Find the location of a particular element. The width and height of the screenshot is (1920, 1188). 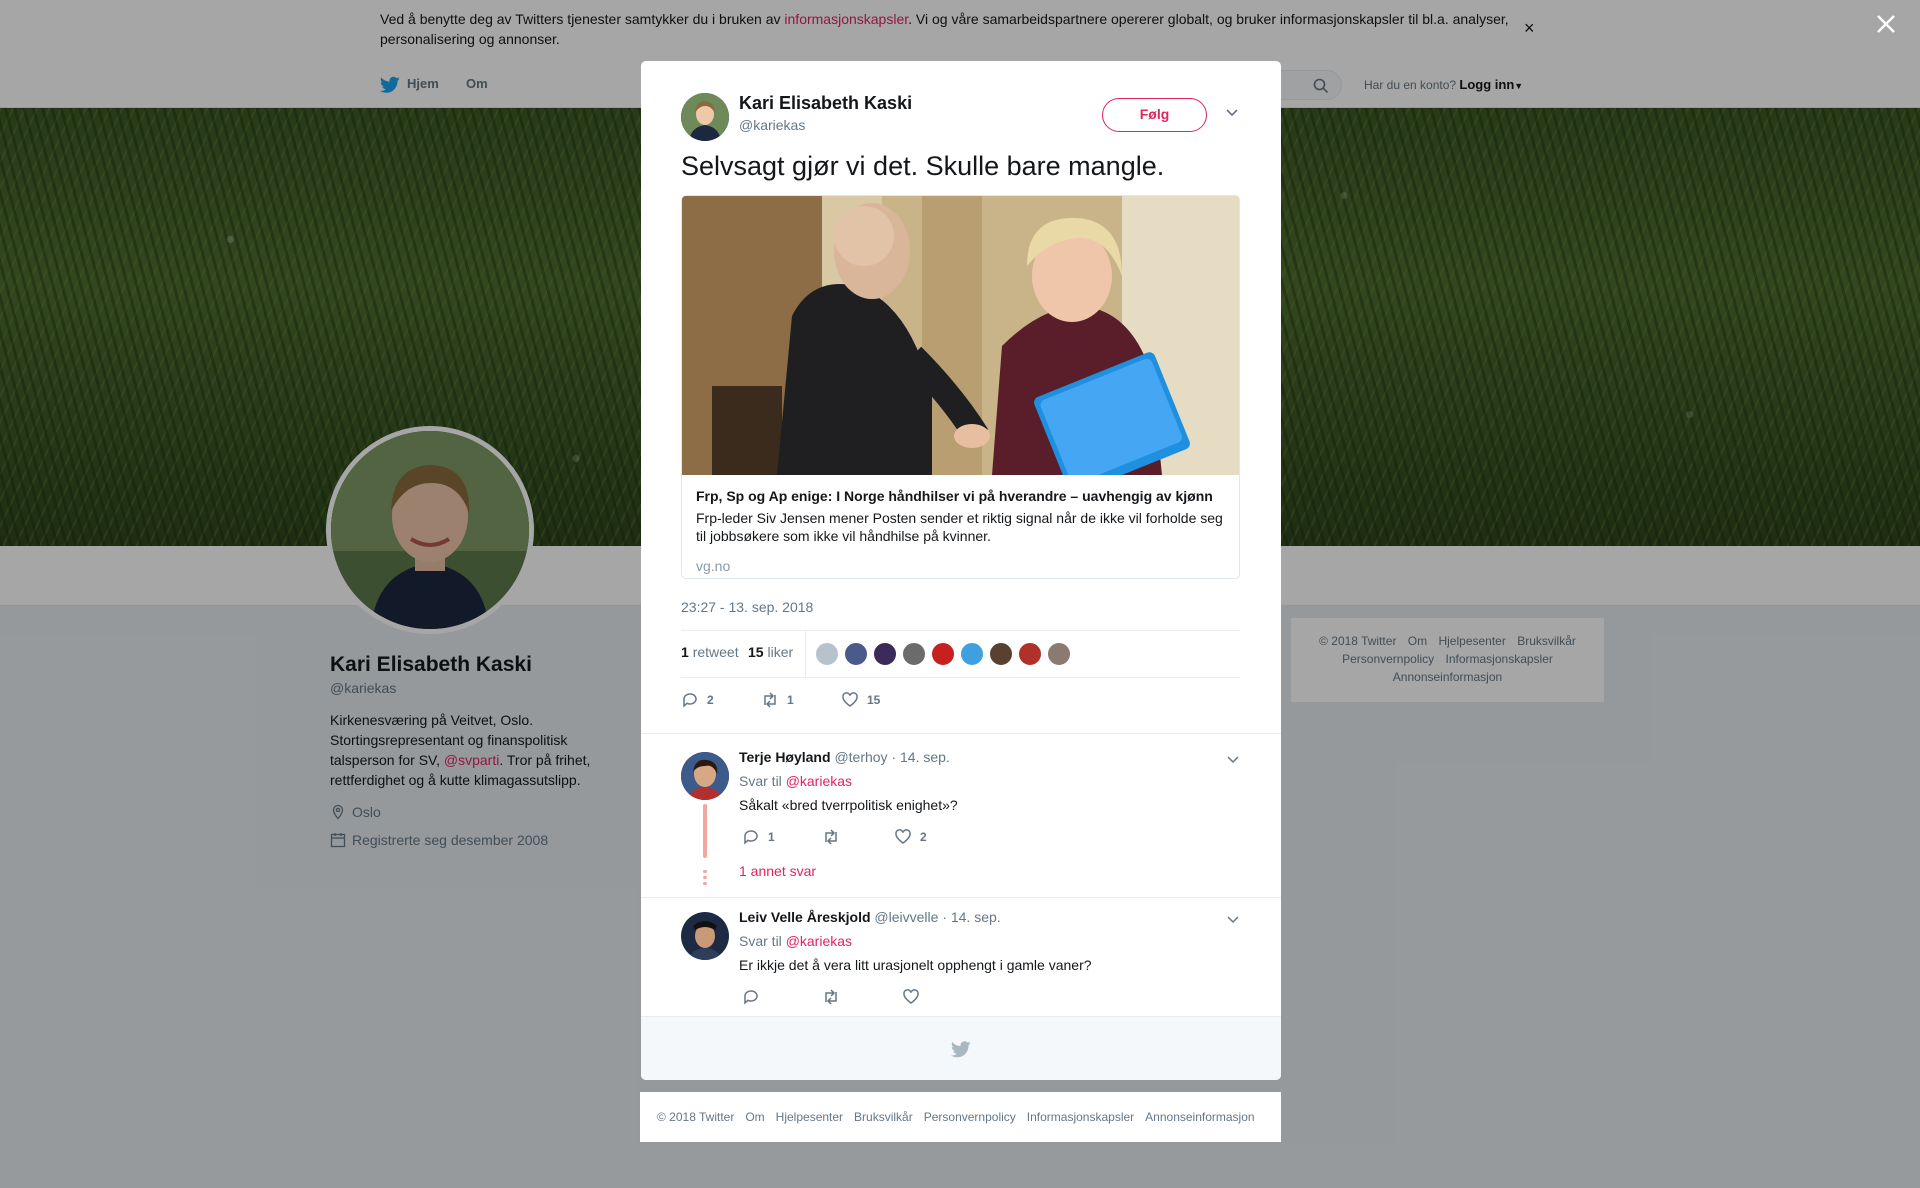

tweet-stats: 1 retweet 15 liker is located at coordinates (960, 654).